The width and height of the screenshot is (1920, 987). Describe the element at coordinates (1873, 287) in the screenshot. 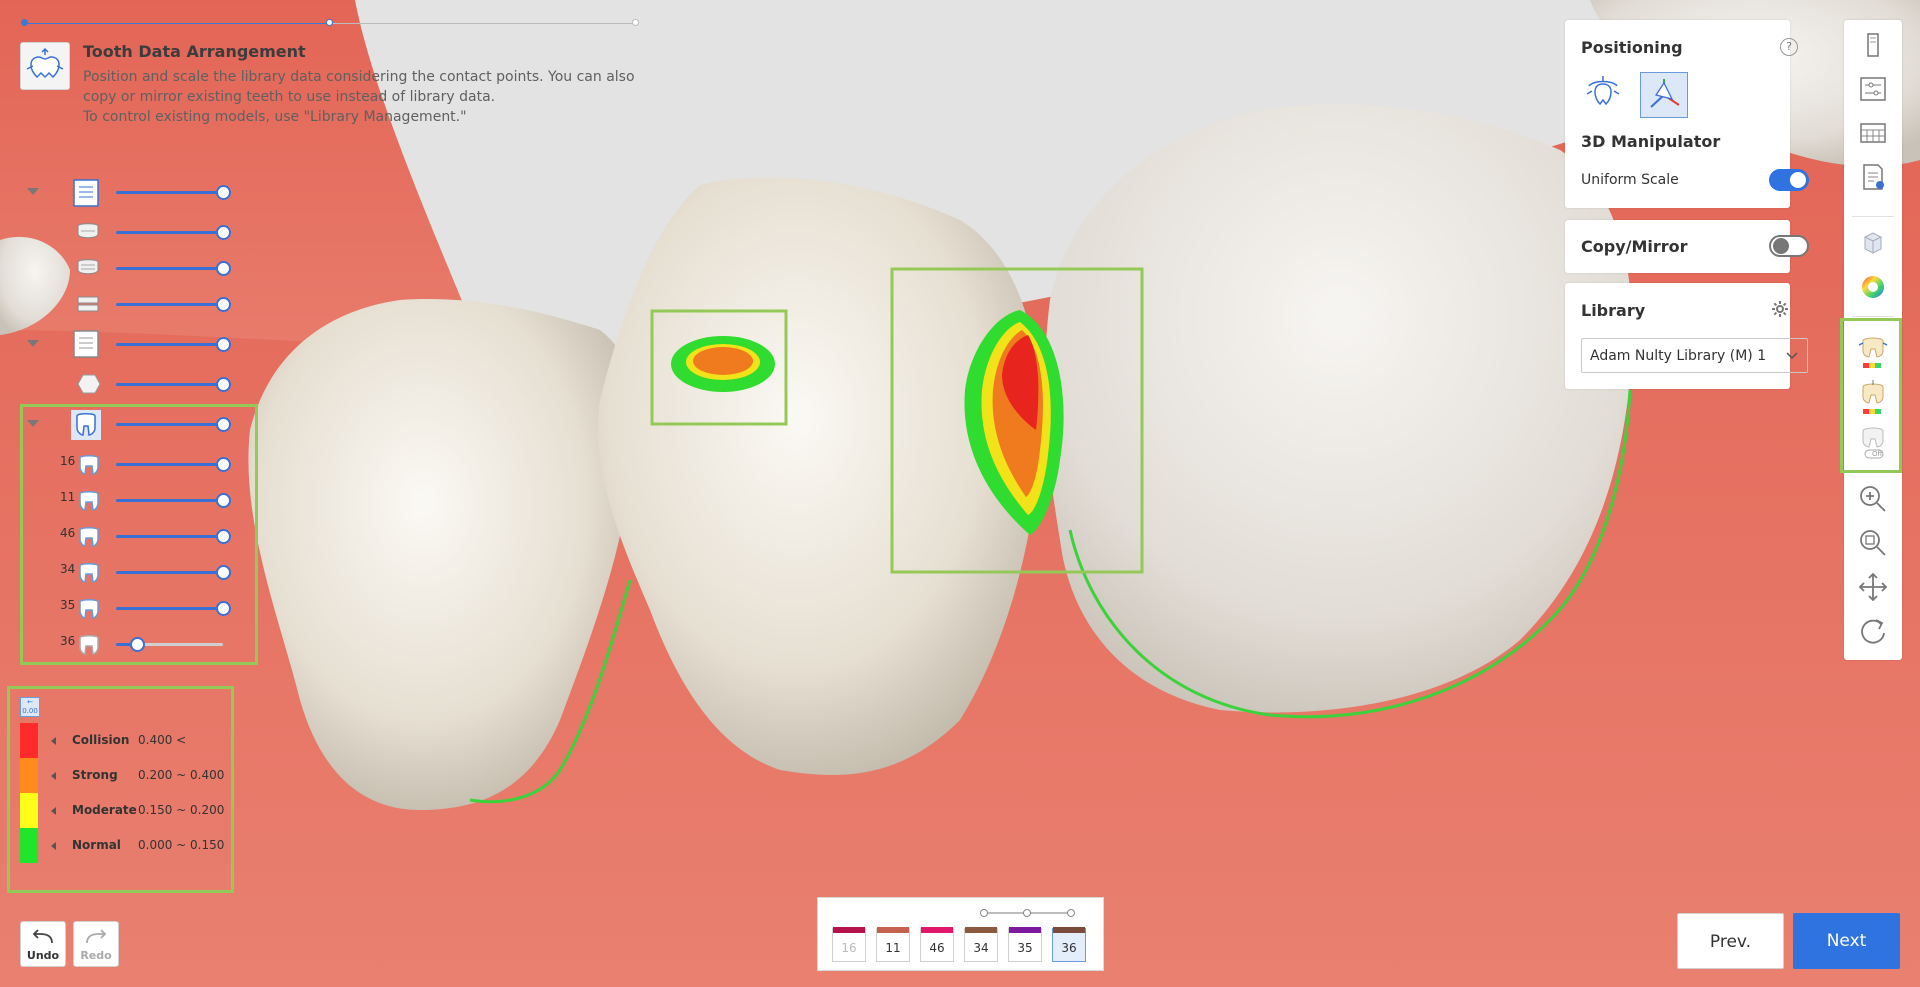

I see `color-wheel-icon` at that location.